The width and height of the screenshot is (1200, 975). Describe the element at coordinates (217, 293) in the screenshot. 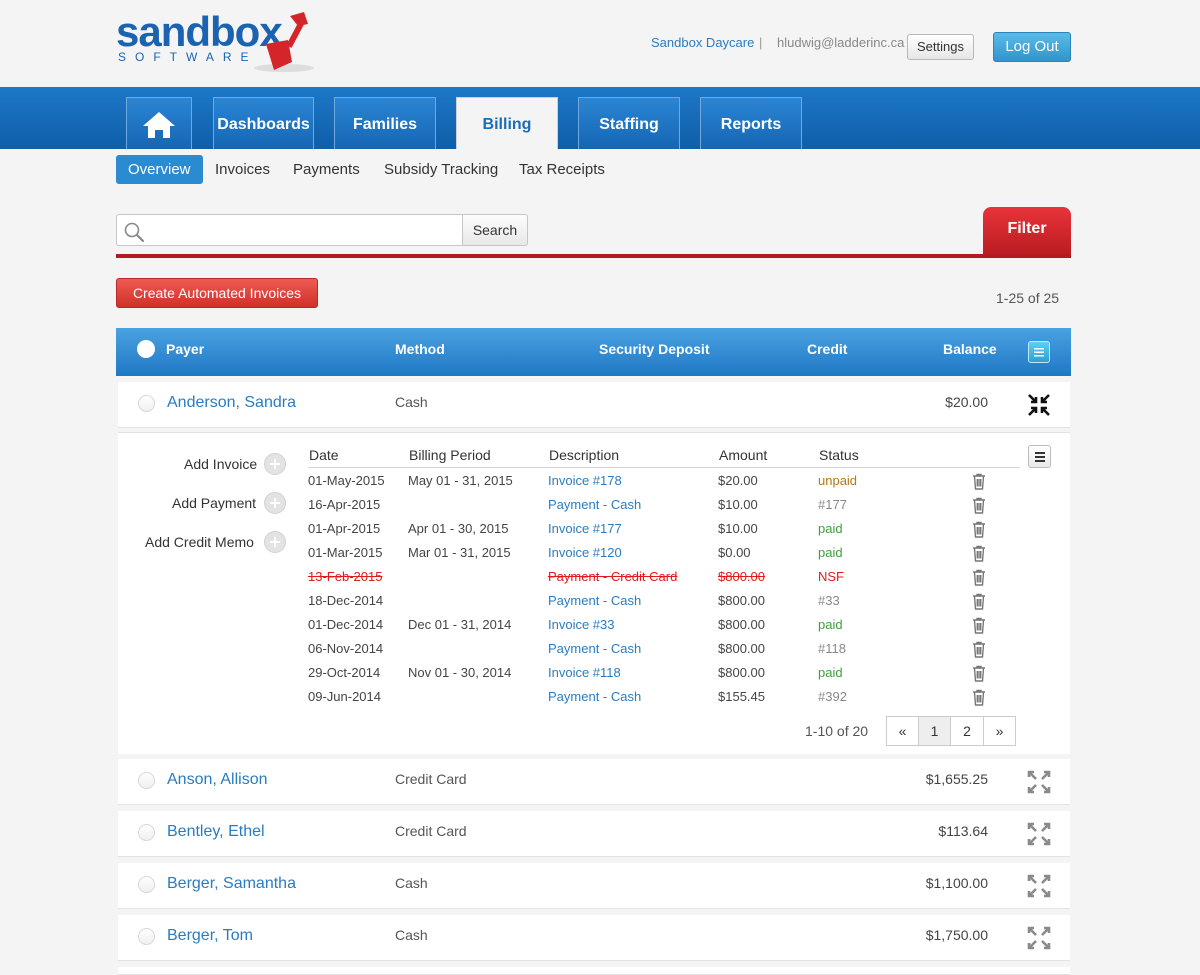

I see `create-automated-invoices-button: Create Automated Invoices` at that location.